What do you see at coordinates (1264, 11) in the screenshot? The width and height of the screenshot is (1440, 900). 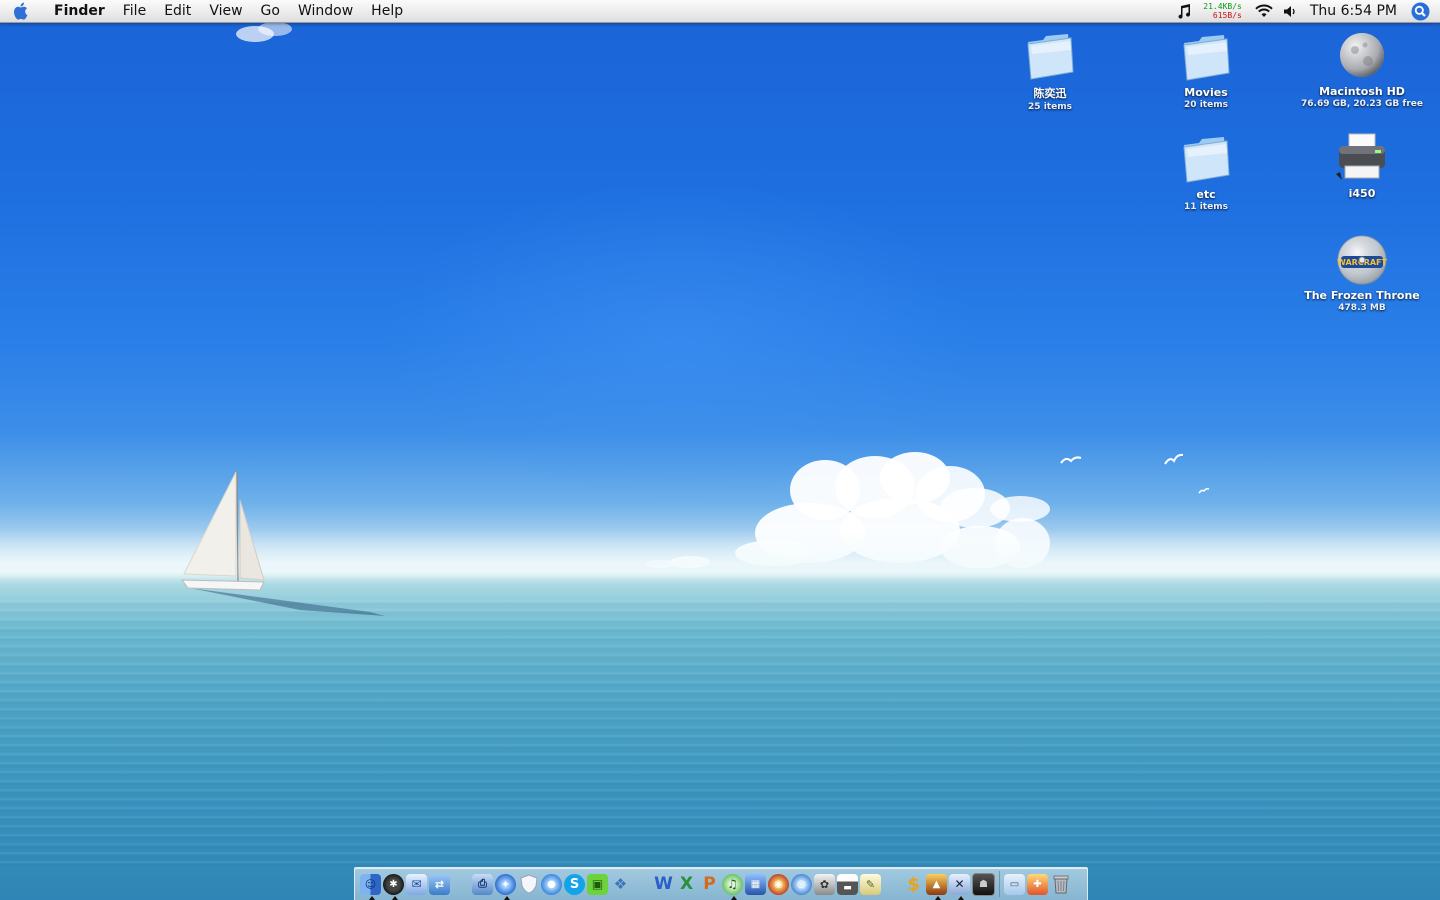 I see `wifi-icon` at bounding box center [1264, 11].